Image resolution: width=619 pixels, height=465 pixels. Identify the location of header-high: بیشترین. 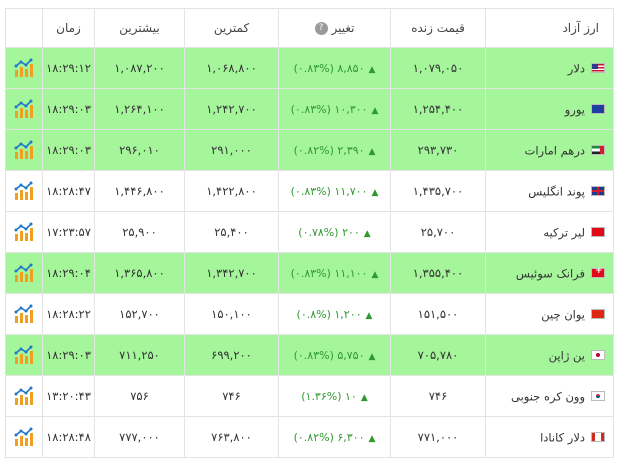
(139, 28).